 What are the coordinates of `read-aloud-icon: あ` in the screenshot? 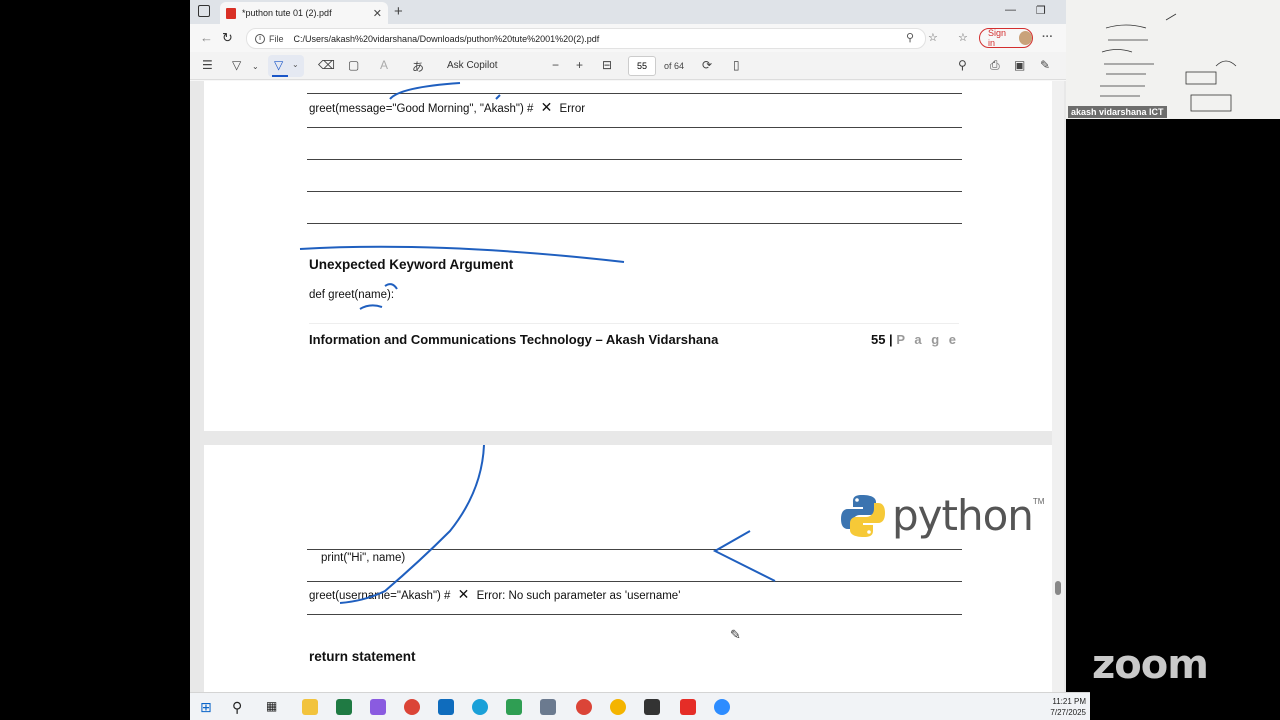 It's located at (418, 66).